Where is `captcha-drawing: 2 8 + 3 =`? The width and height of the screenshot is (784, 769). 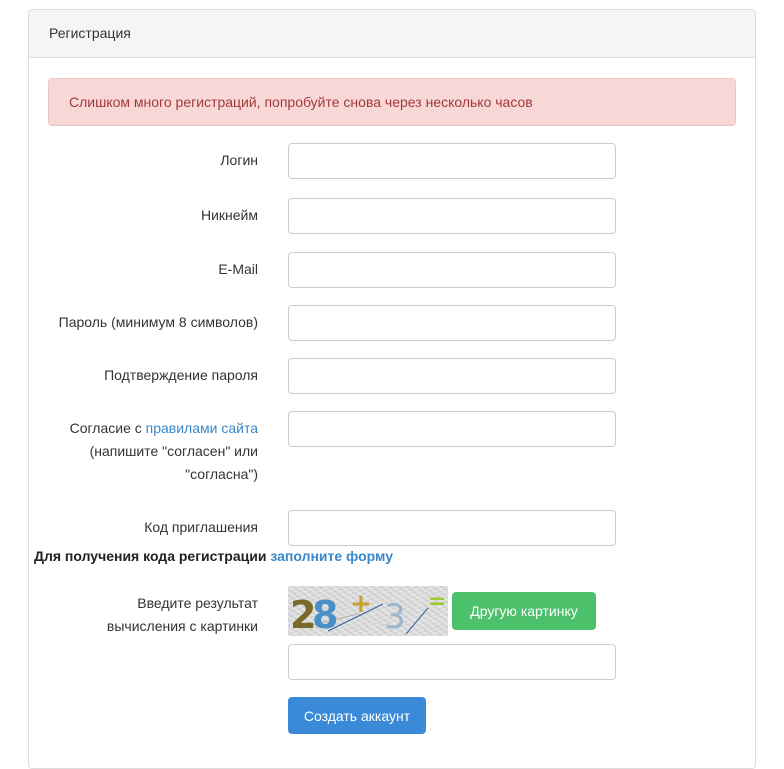
captcha-drawing: 2 8 + 3 = is located at coordinates (368, 612).